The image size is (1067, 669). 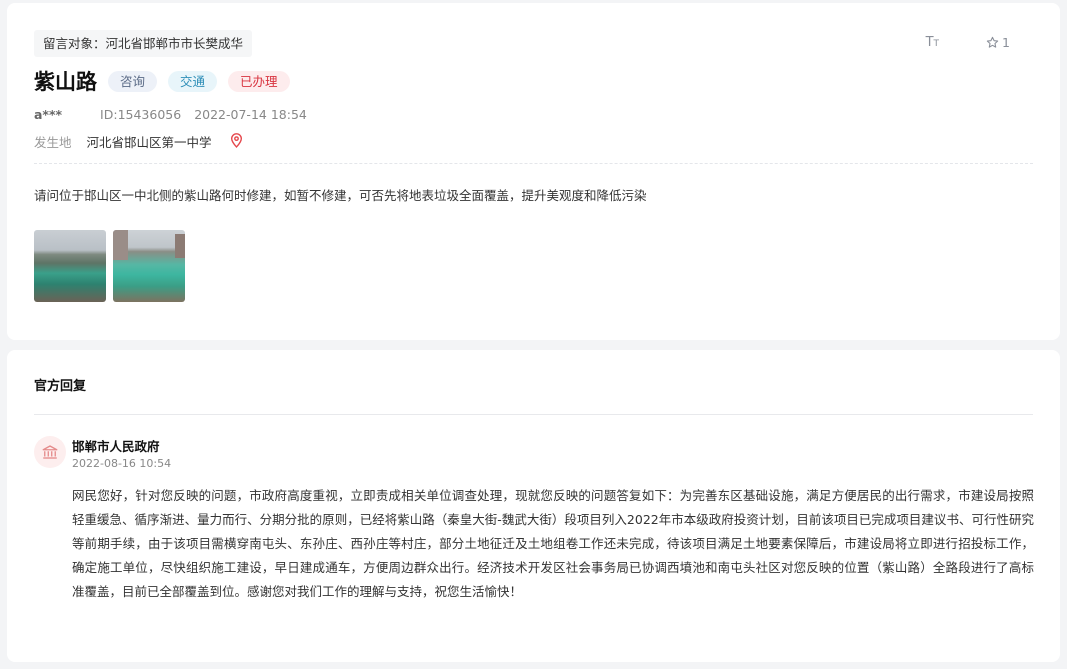 What do you see at coordinates (992, 42) in the screenshot?
I see `star-icon` at bounding box center [992, 42].